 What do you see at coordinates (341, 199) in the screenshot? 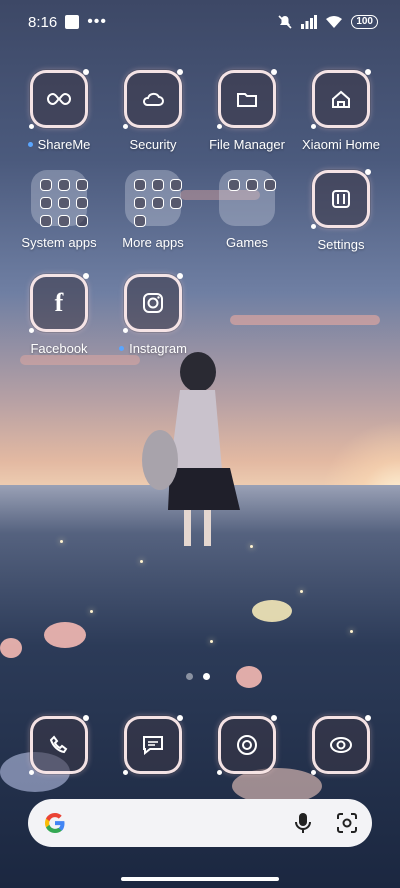
I see `settings-icon` at bounding box center [341, 199].